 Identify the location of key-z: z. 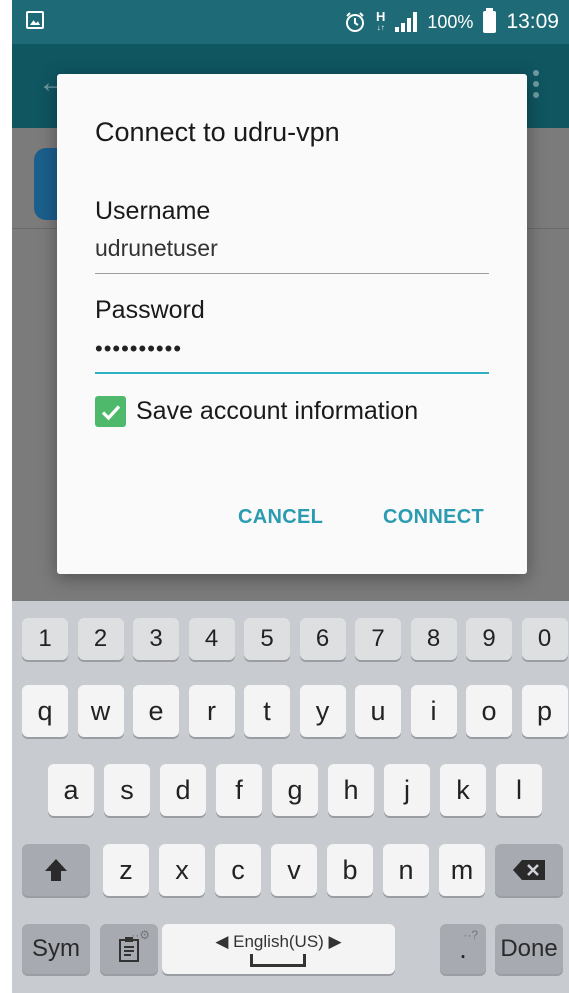
(126, 870).